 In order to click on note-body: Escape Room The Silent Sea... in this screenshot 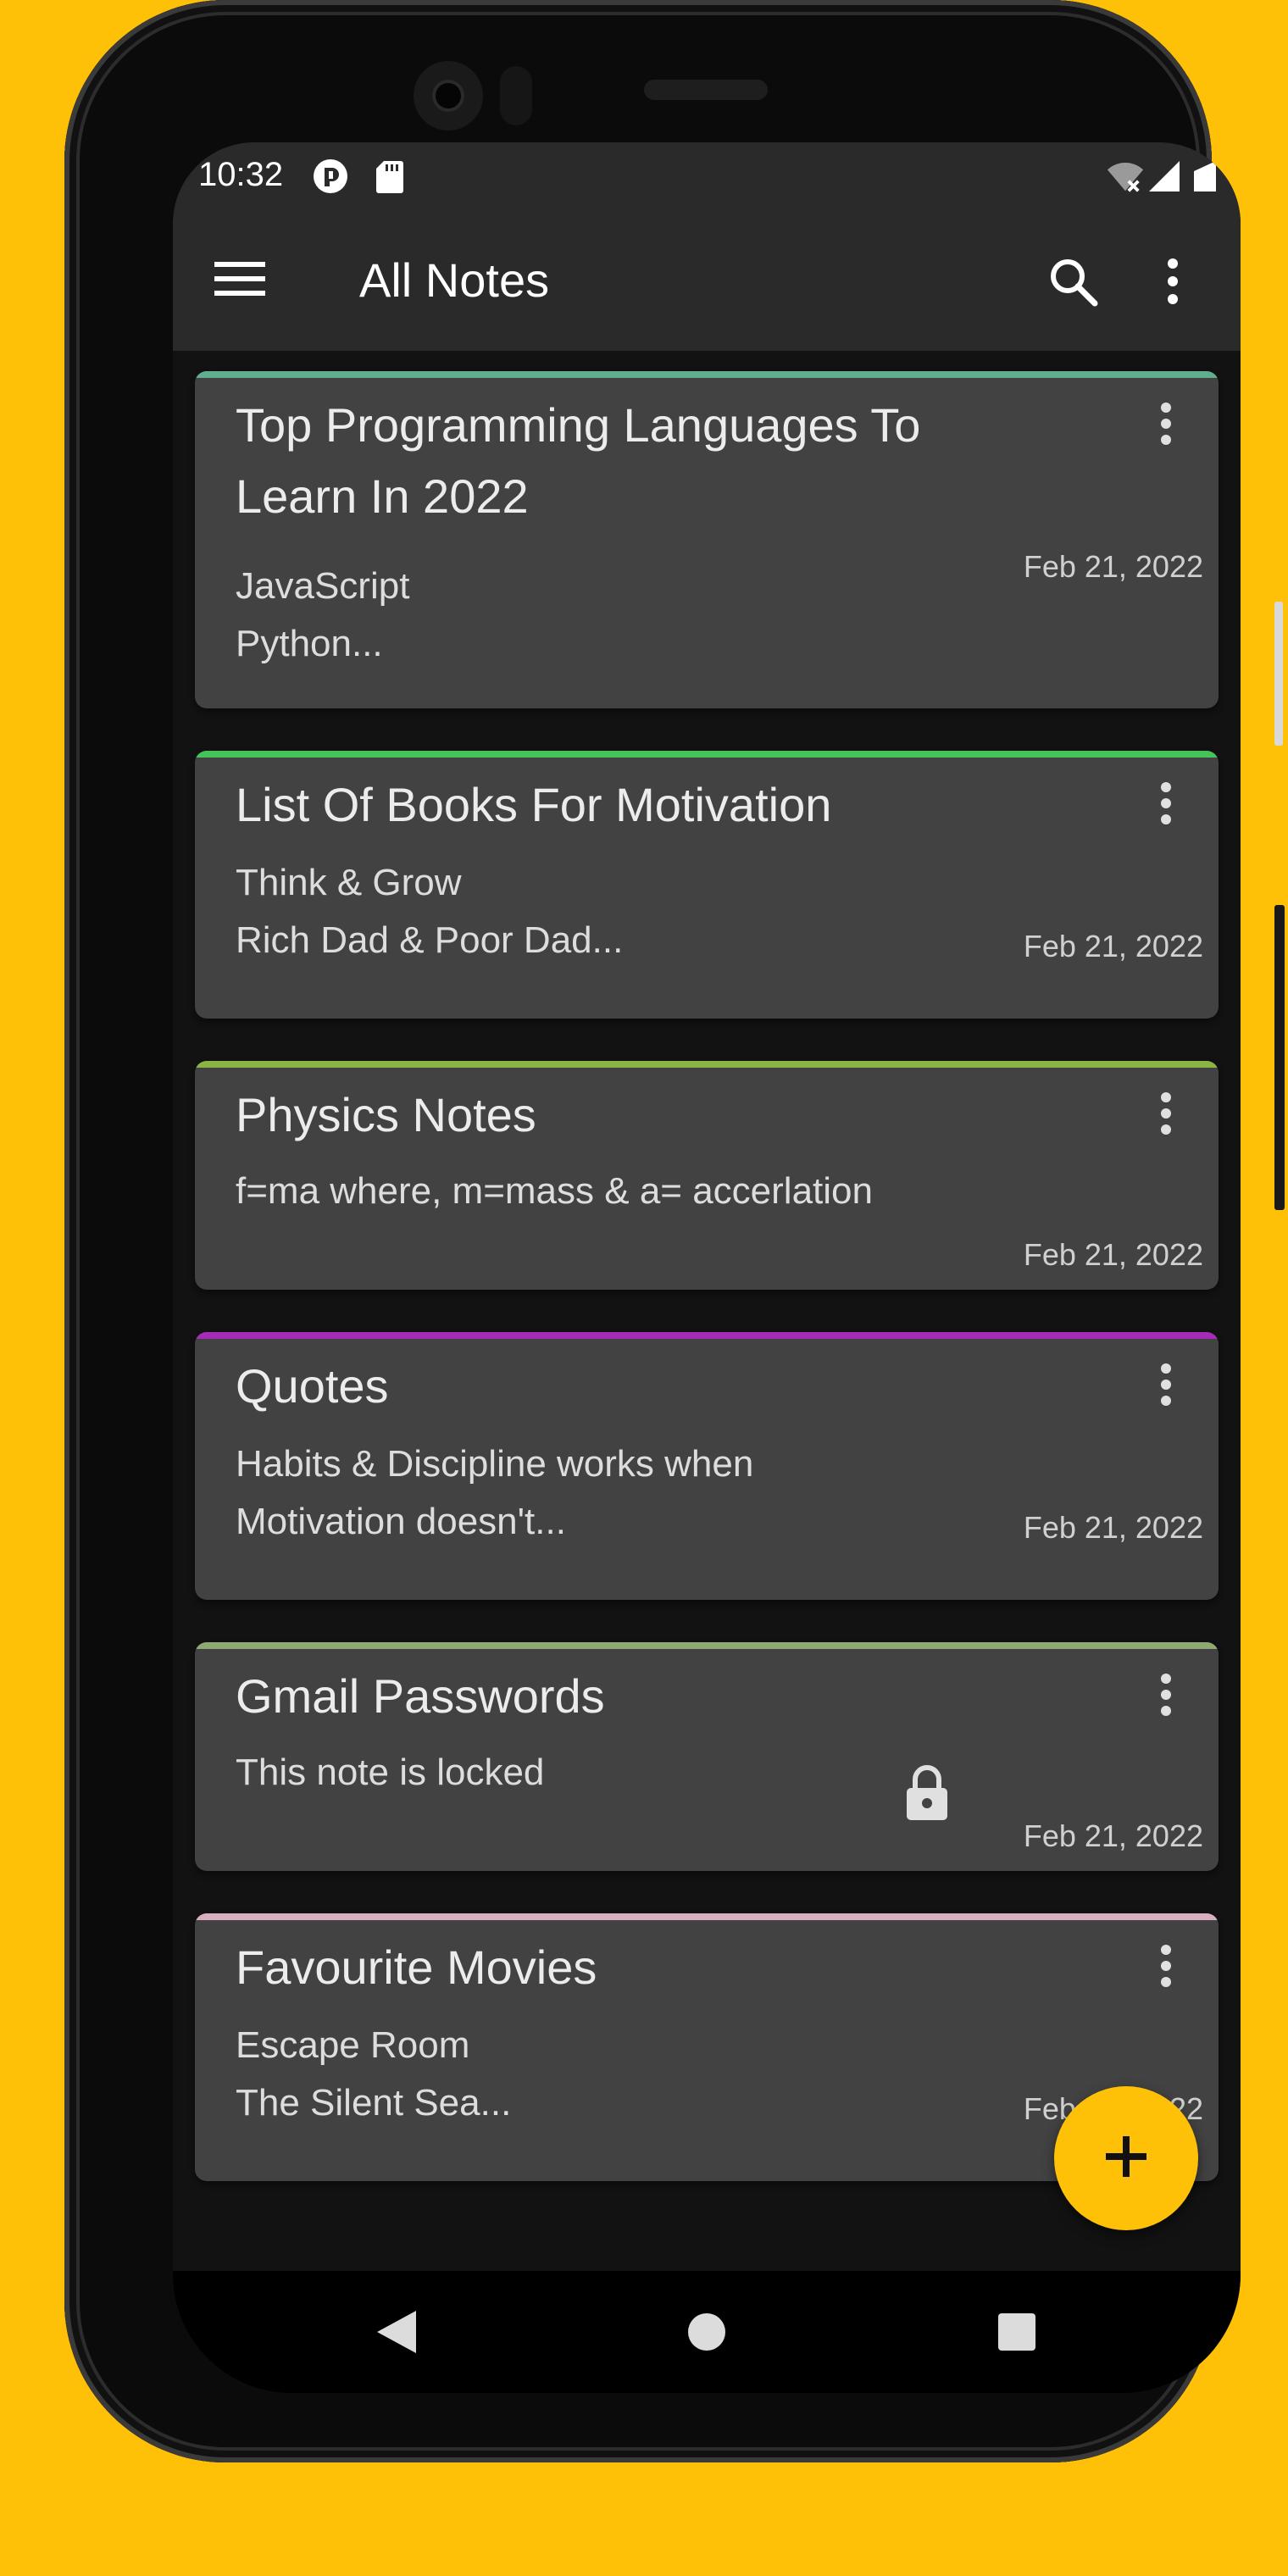, I will do `click(374, 2074)`.